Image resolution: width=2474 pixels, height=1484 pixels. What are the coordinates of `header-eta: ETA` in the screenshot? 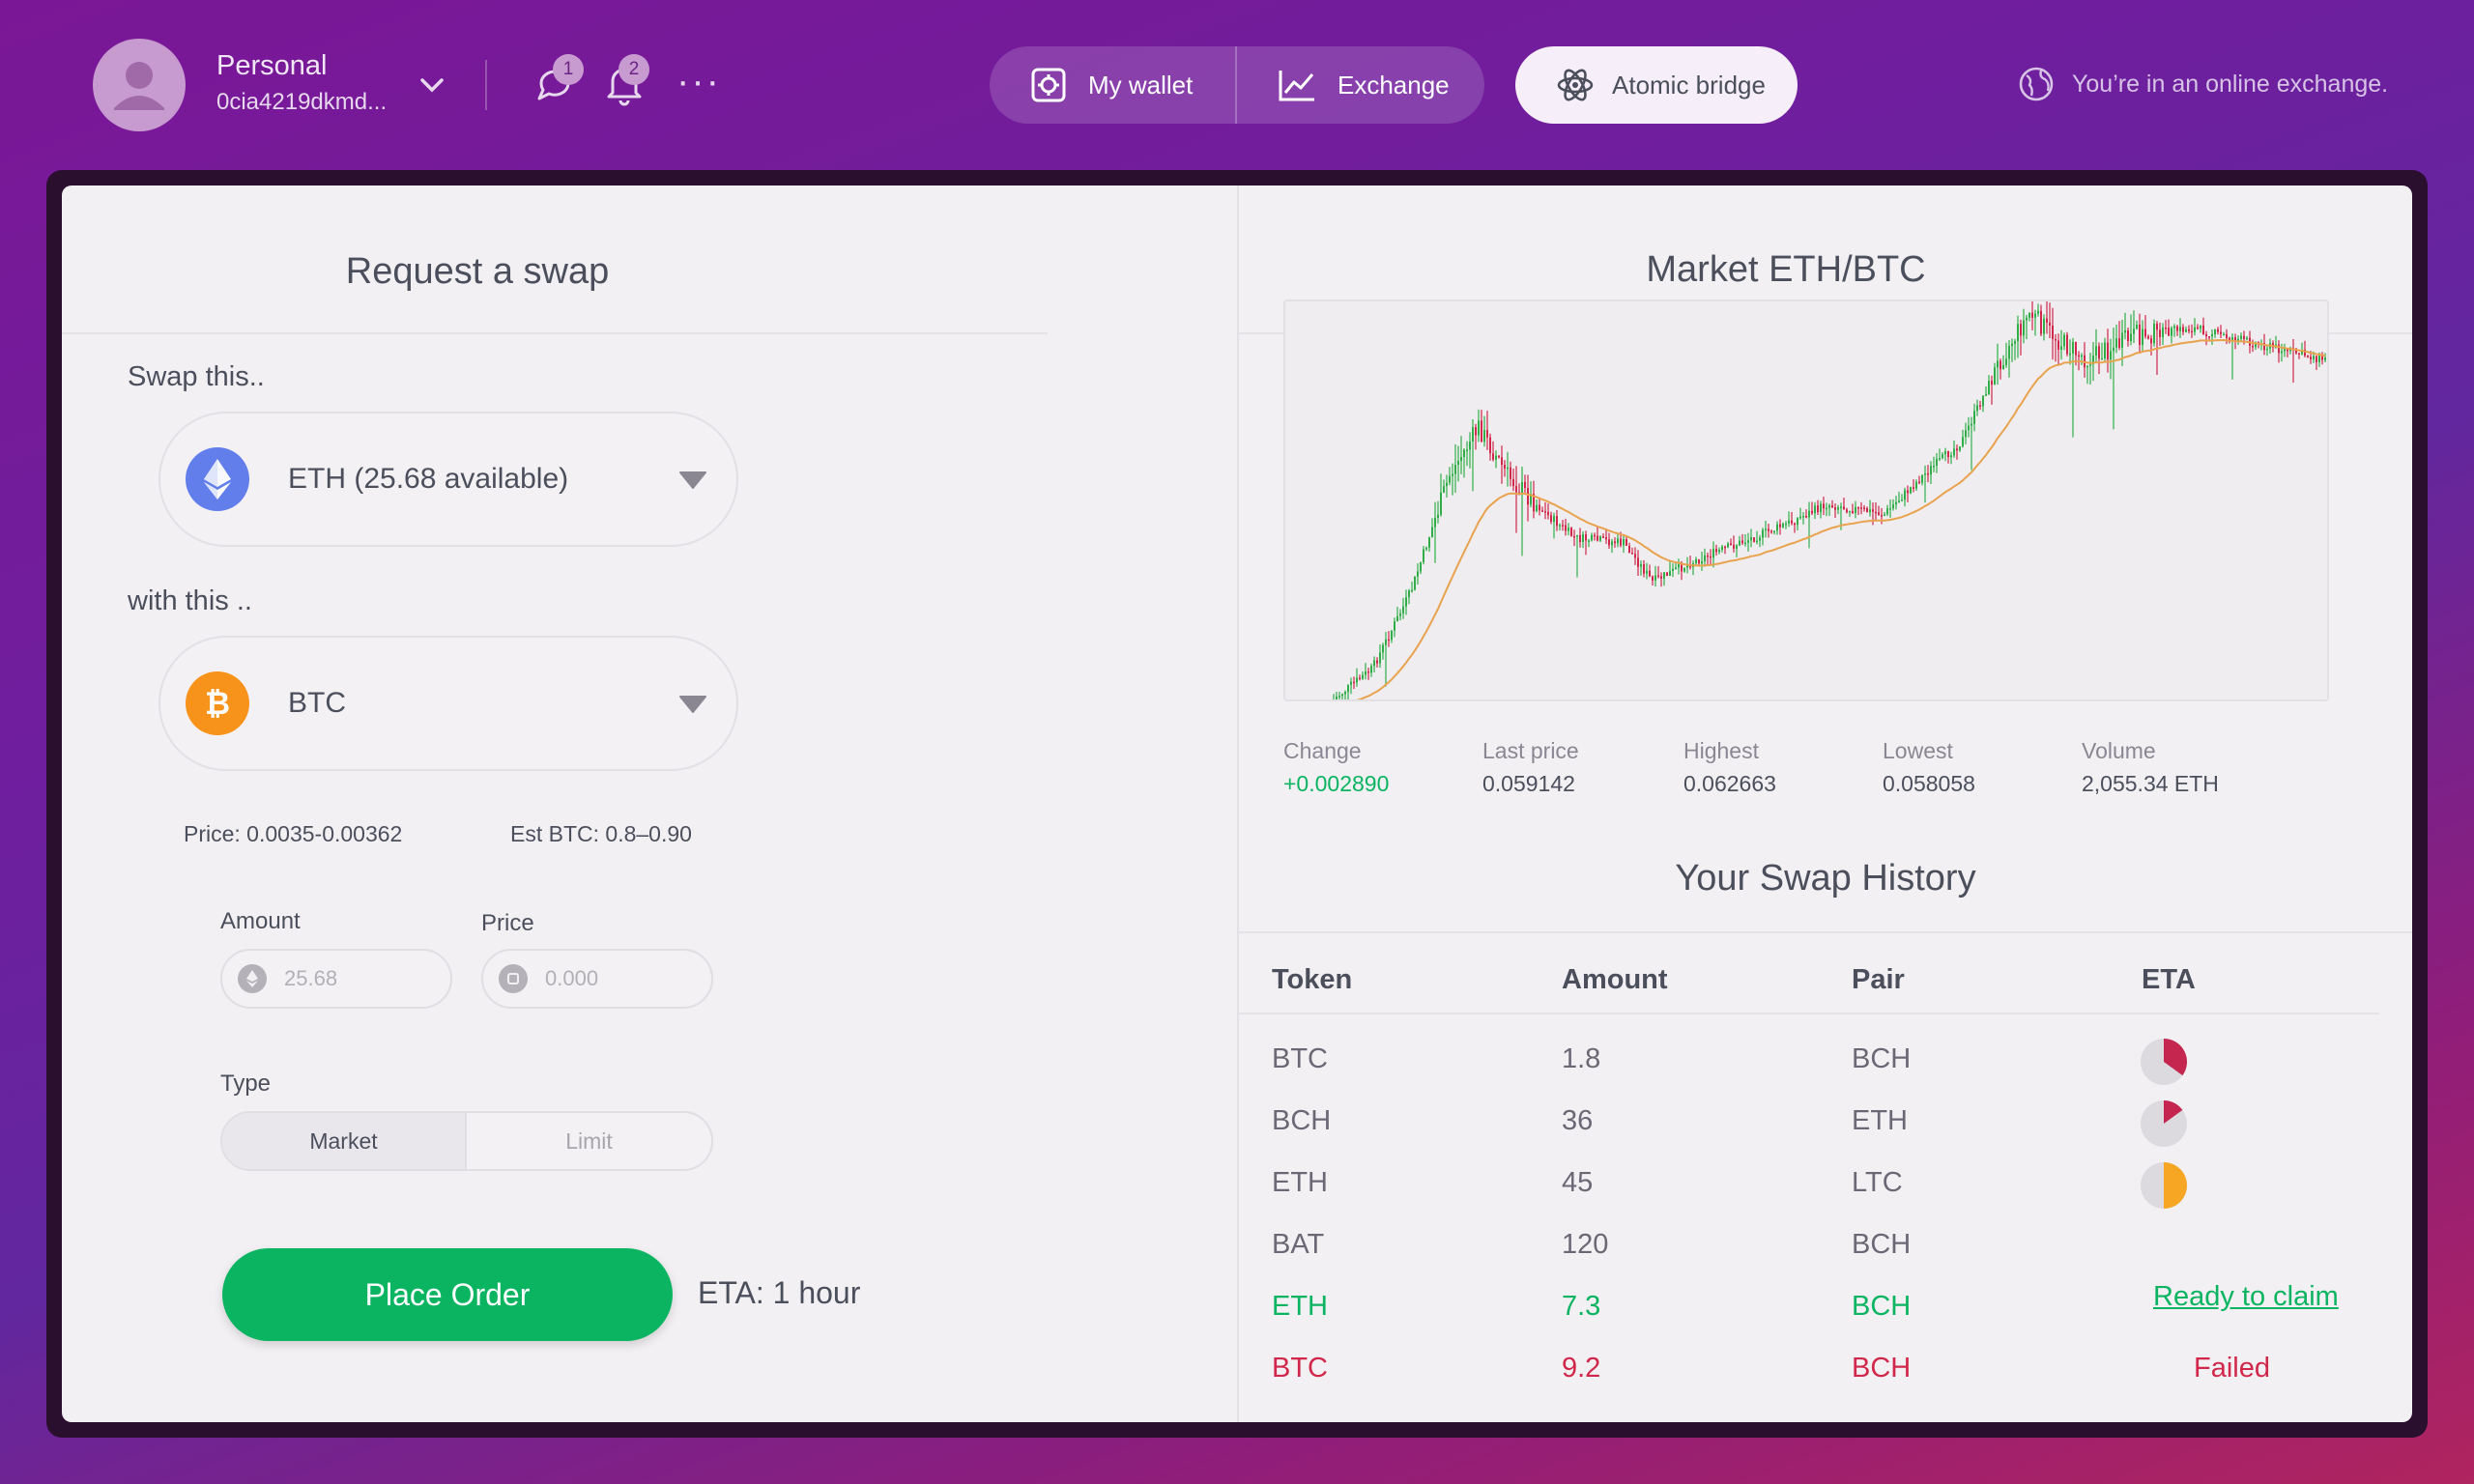 It's located at (2169, 980).